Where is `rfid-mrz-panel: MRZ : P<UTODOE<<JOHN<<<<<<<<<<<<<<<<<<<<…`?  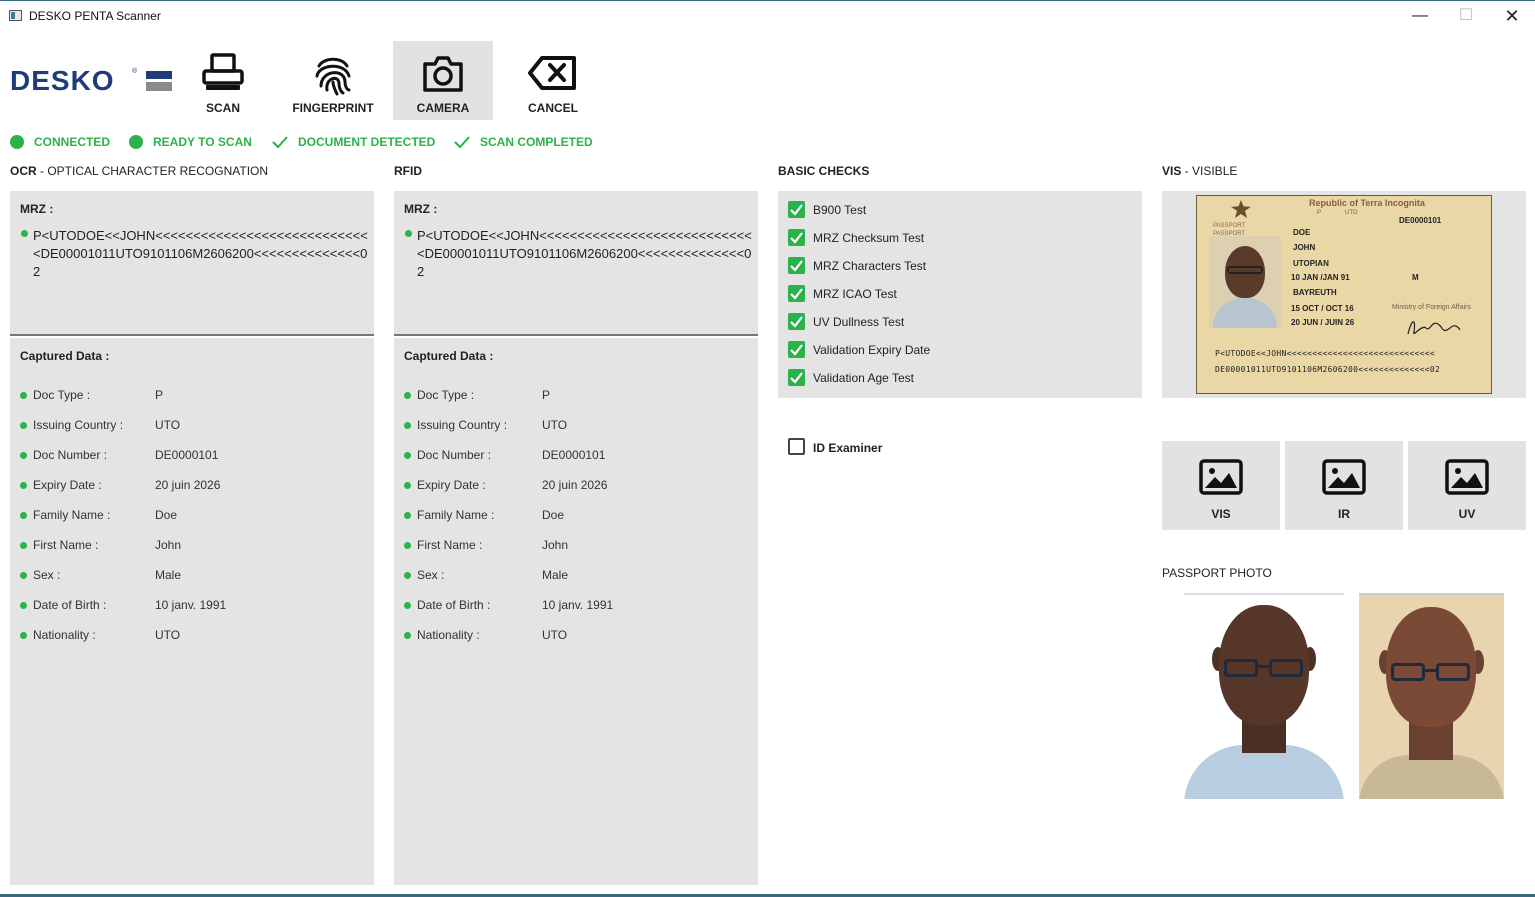
rfid-mrz-panel: MRZ : P<UTODOE<<JOHN<<<<<<<<<<<<<<<<<<<<… is located at coordinates (576, 263).